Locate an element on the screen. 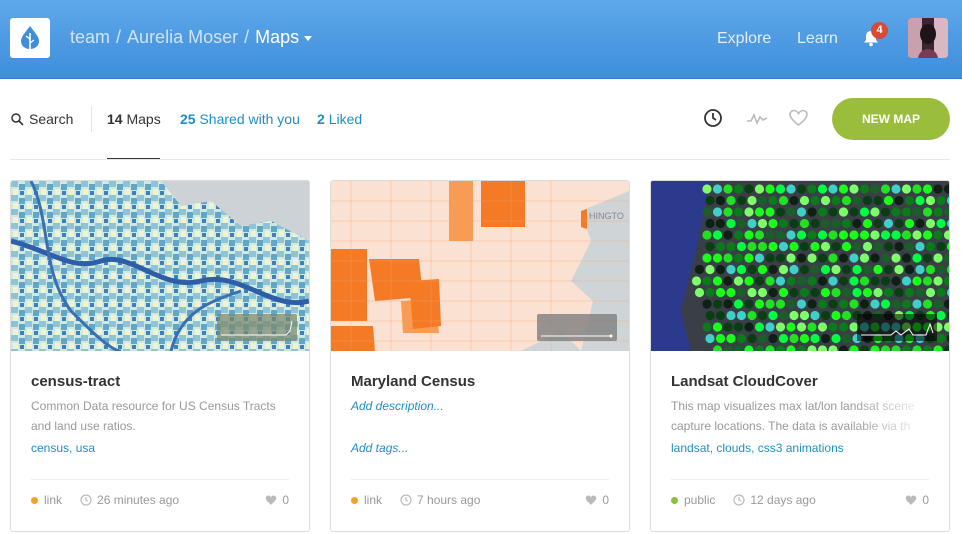 The width and height of the screenshot is (962, 535). nav-explore: Explore is located at coordinates (744, 39).